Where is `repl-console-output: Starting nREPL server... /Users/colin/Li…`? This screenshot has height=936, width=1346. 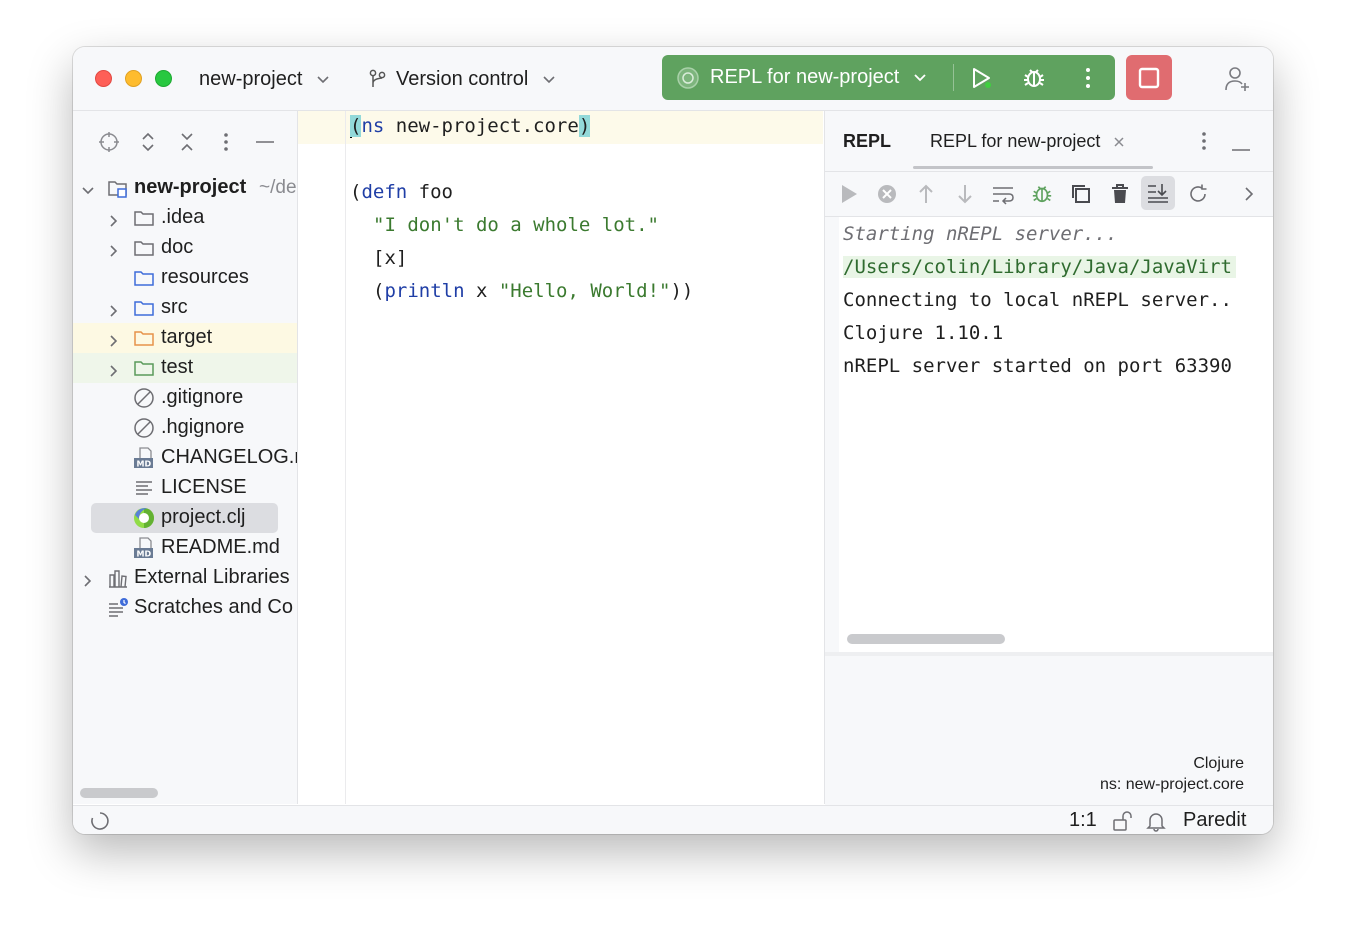 repl-console-output: Starting nREPL server... /Users/colin/Li… is located at coordinates (1056, 434).